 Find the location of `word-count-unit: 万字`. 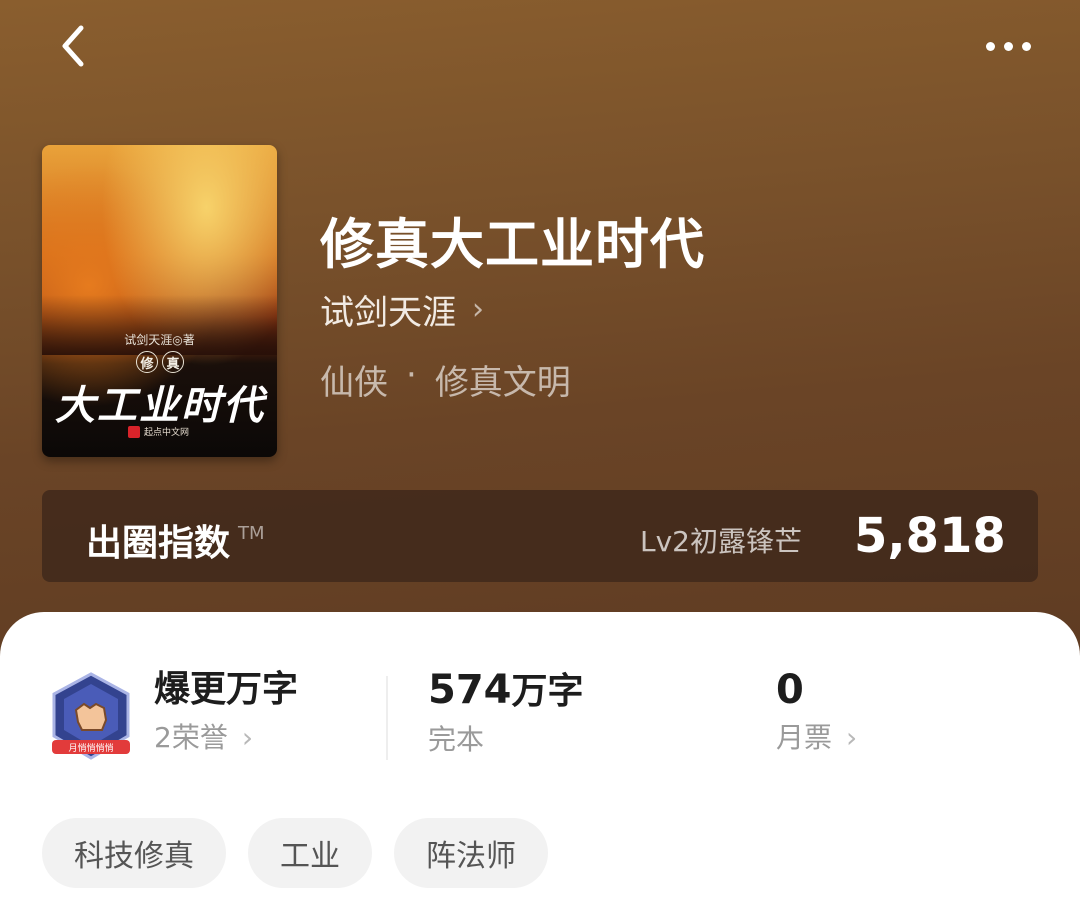

word-count-unit: 万字 is located at coordinates (547, 691).